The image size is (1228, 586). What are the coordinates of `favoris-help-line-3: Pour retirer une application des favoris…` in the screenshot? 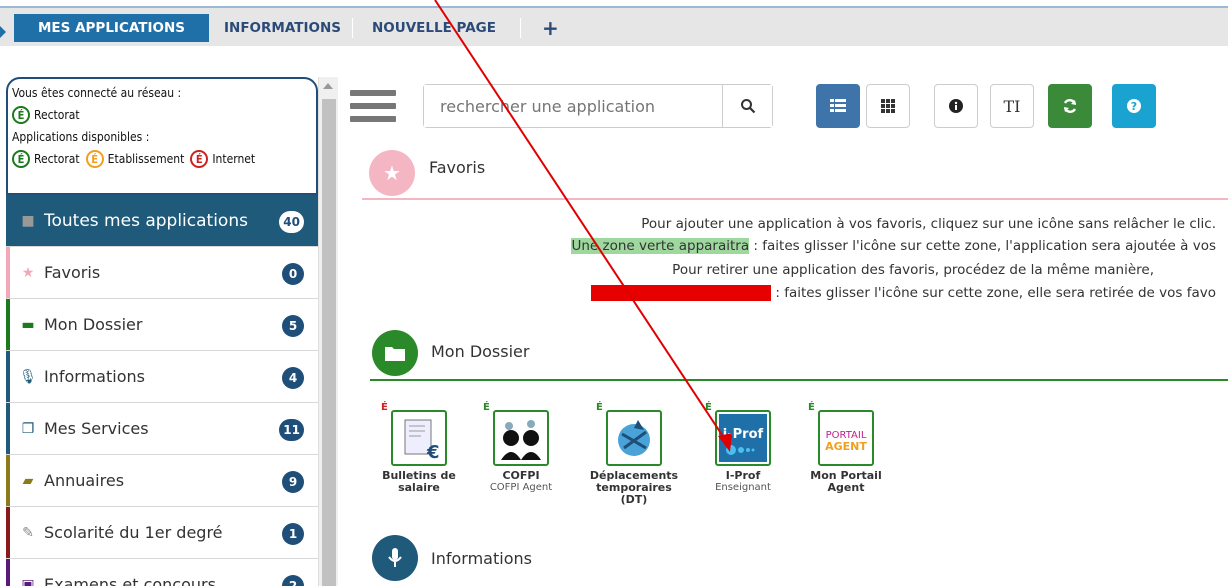 It's located at (913, 270).